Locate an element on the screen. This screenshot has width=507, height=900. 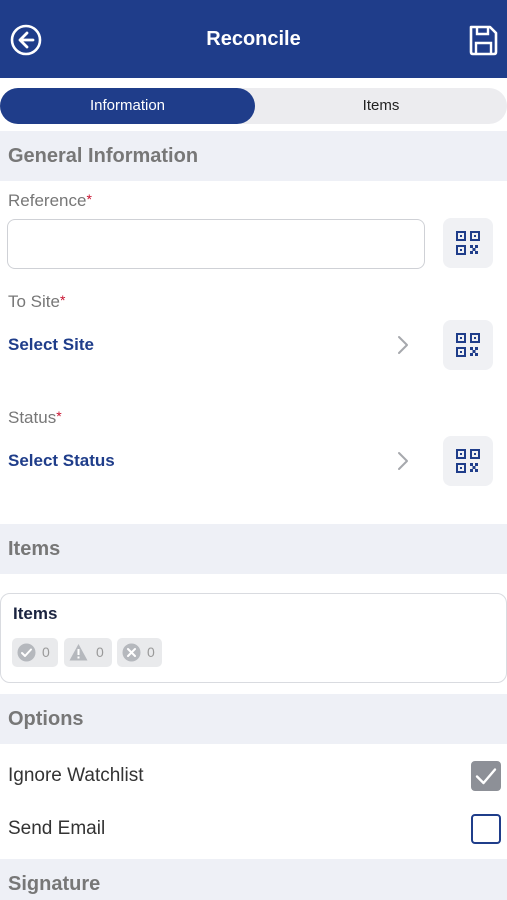
reference-input is located at coordinates (216, 244).